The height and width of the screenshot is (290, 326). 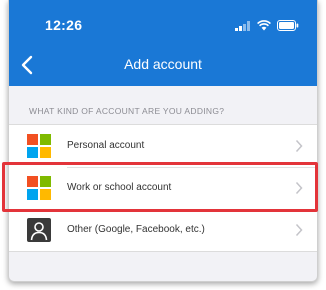 What do you see at coordinates (39, 230) in the screenshot?
I see `person-icon` at bounding box center [39, 230].